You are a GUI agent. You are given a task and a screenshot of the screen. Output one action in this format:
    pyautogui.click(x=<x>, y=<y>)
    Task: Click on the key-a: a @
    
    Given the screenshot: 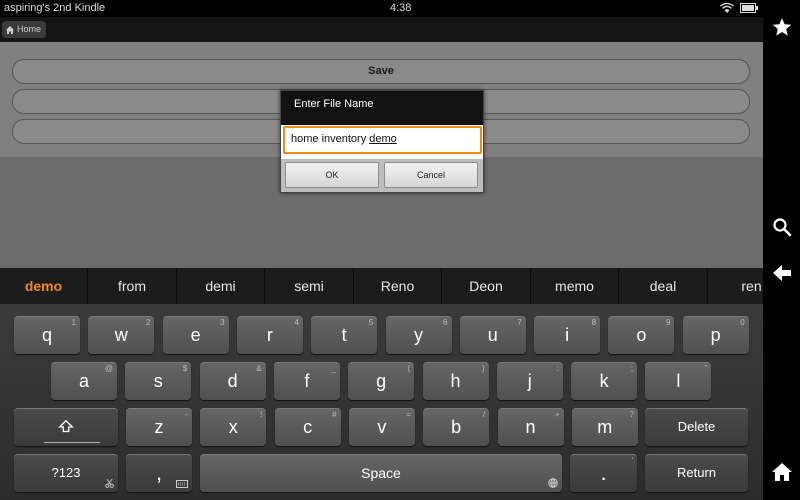 What is the action you would take?
    pyautogui.click(x=84, y=381)
    